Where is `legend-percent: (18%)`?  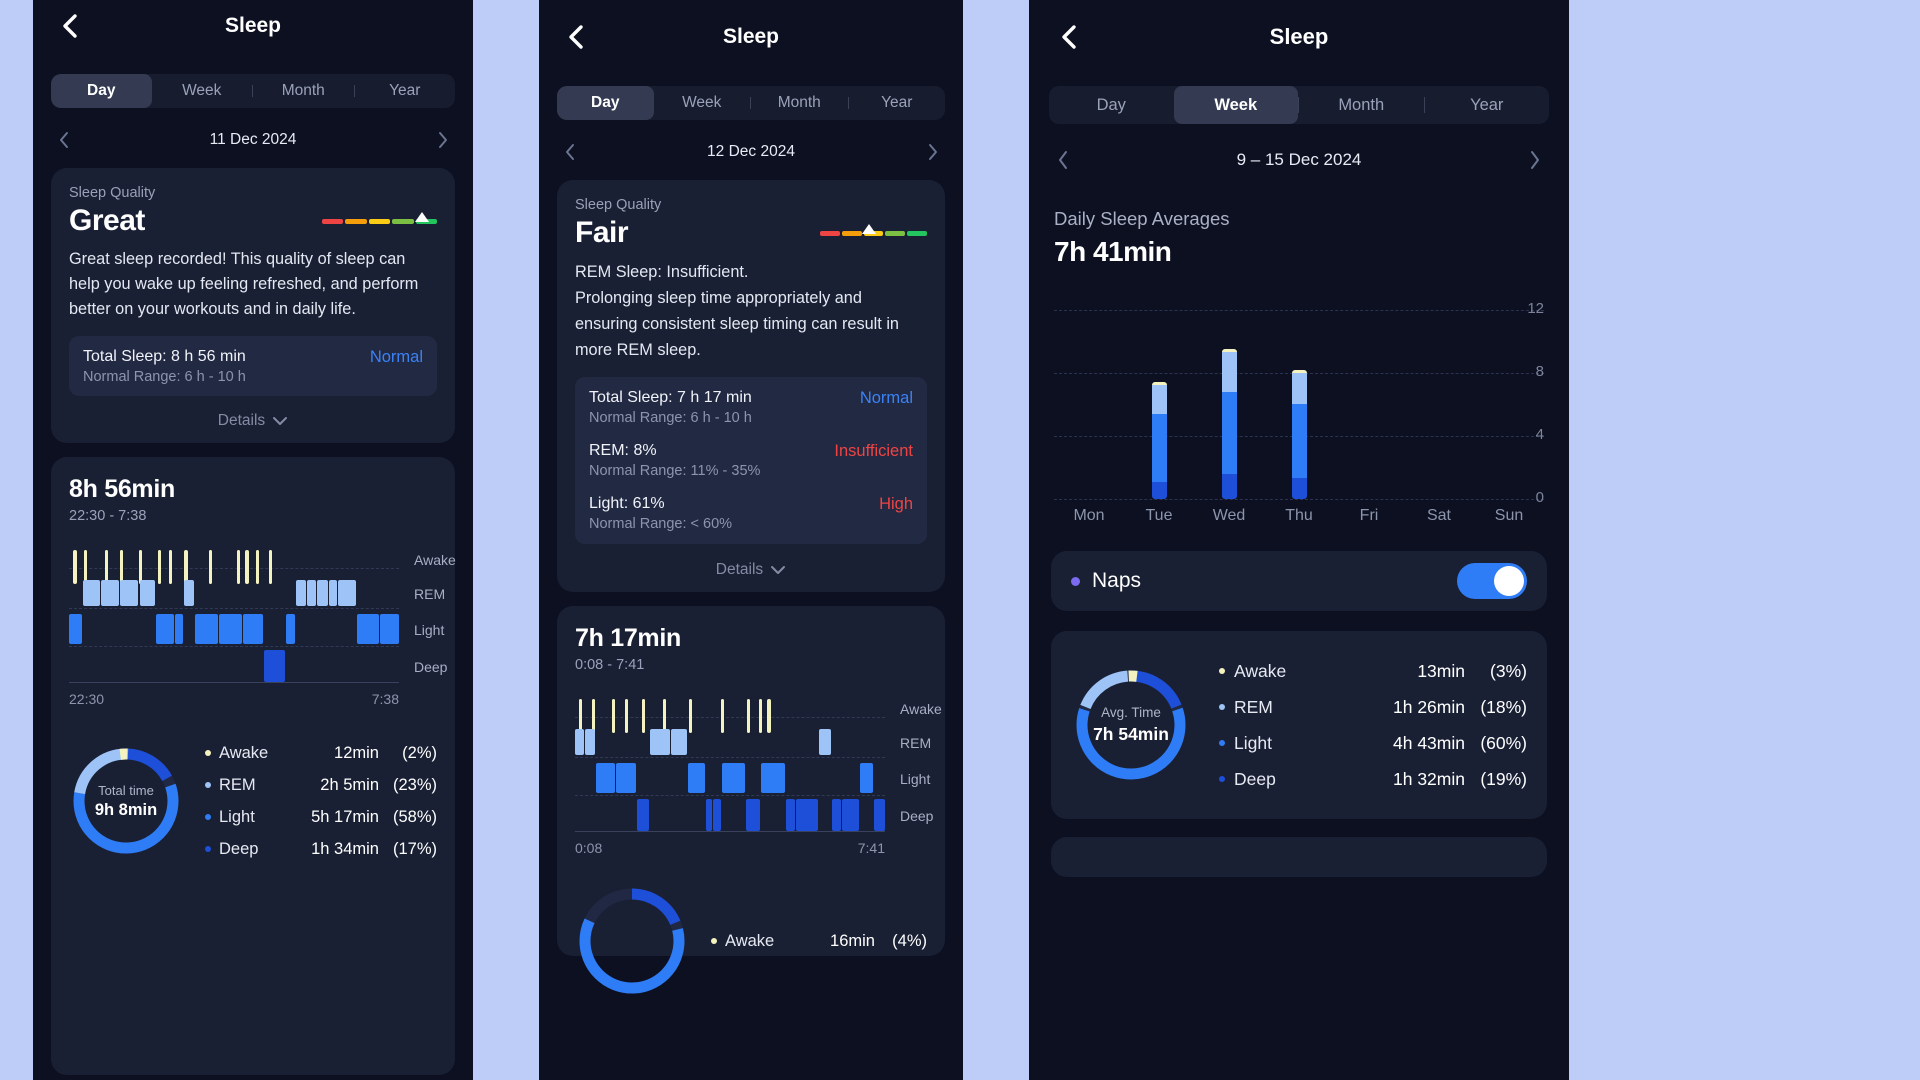 legend-percent: (18%) is located at coordinates (1503, 706).